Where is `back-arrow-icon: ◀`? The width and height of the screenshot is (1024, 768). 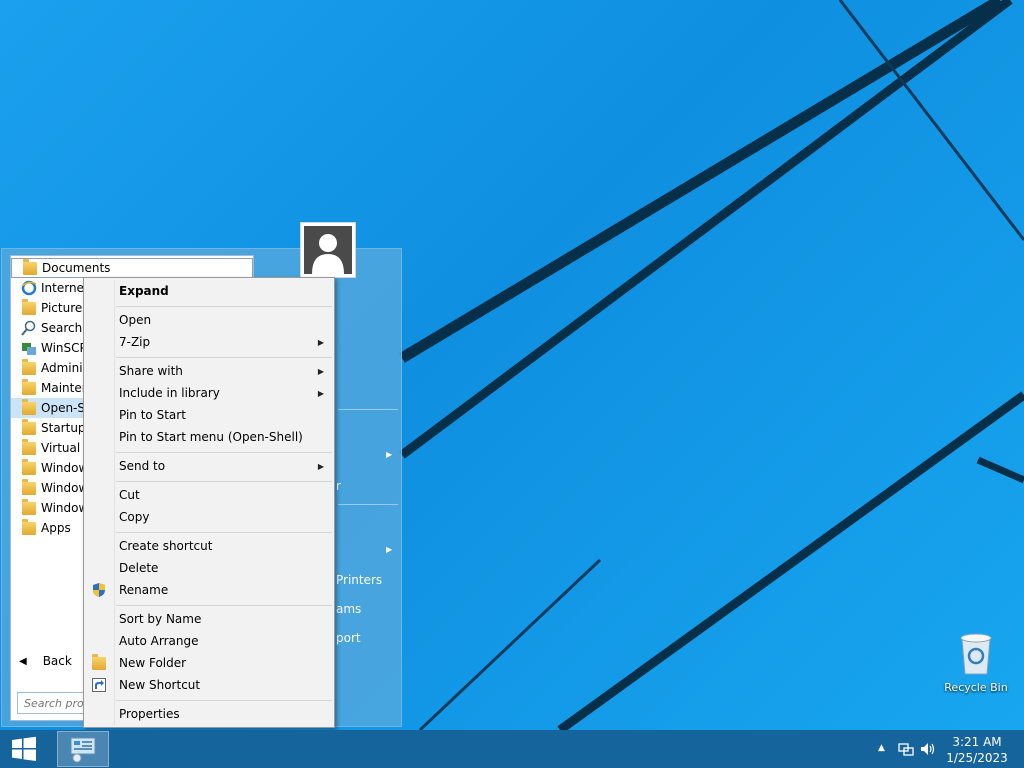 back-arrow-icon: ◀ is located at coordinates (23, 661).